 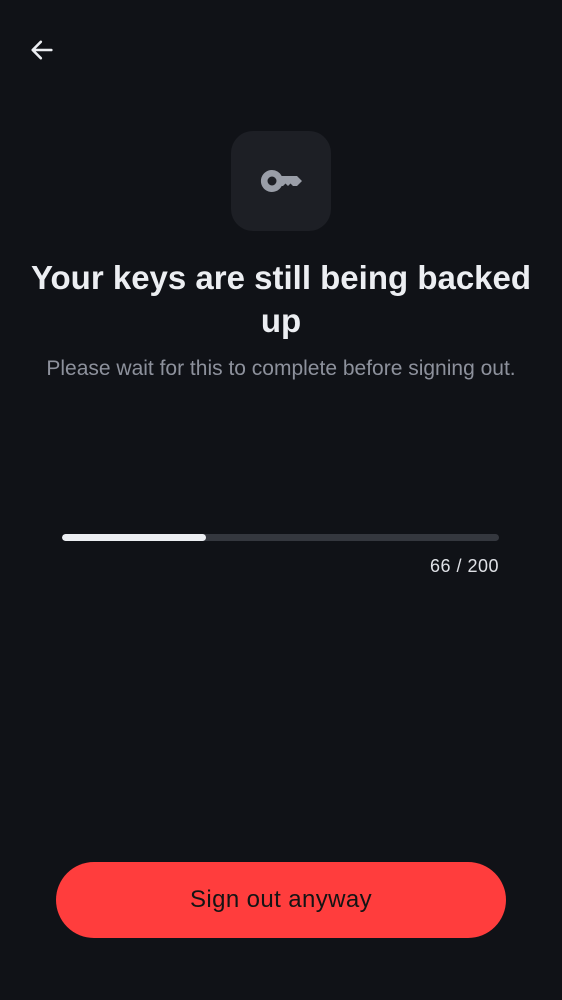 I want to click on key-icon-tile, so click(x=281, y=181).